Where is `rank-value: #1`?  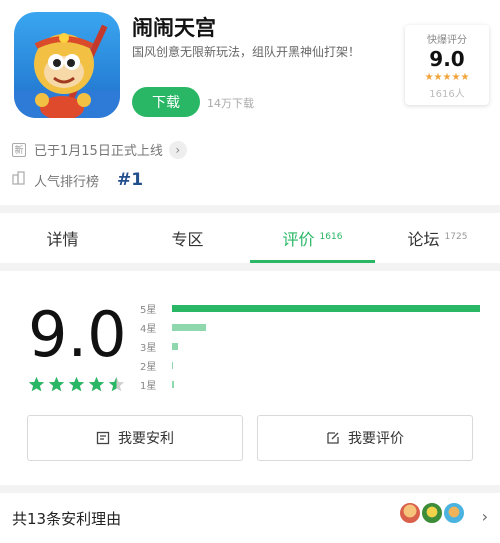
rank-value: #1 is located at coordinates (130, 180).